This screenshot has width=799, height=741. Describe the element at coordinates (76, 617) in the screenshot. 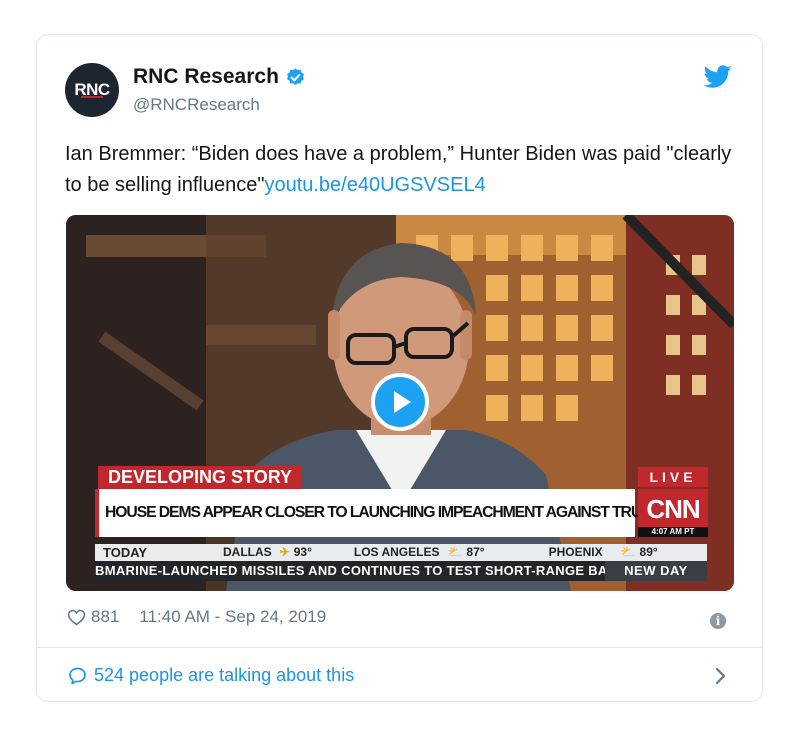

I see `heart-icon` at that location.